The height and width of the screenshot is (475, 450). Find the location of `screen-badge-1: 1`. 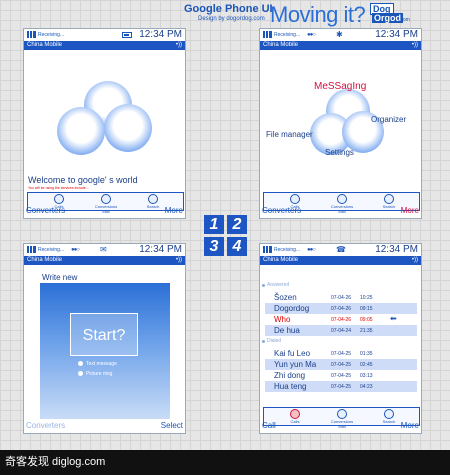

screen-badge-1: 1 is located at coordinates (214, 224).